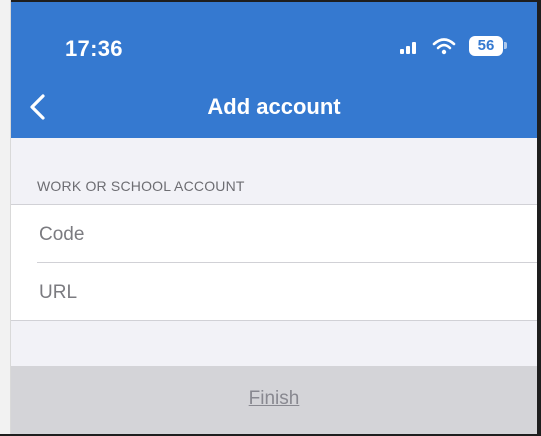 The width and height of the screenshot is (541, 436). I want to click on code-row, so click(274, 234).